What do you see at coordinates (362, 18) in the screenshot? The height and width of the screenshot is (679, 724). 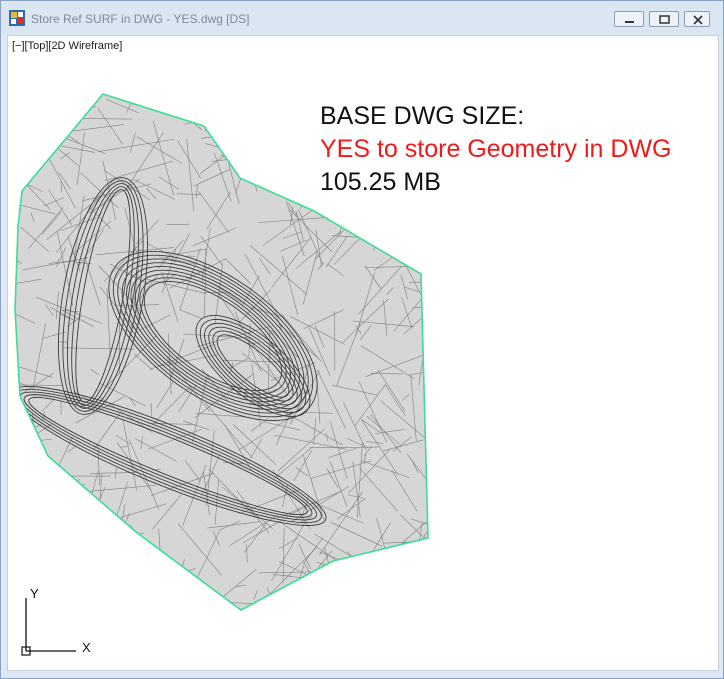 I see `title-bar: Store Ref SURF in DWG - YES.dwg [DS]` at bounding box center [362, 18].